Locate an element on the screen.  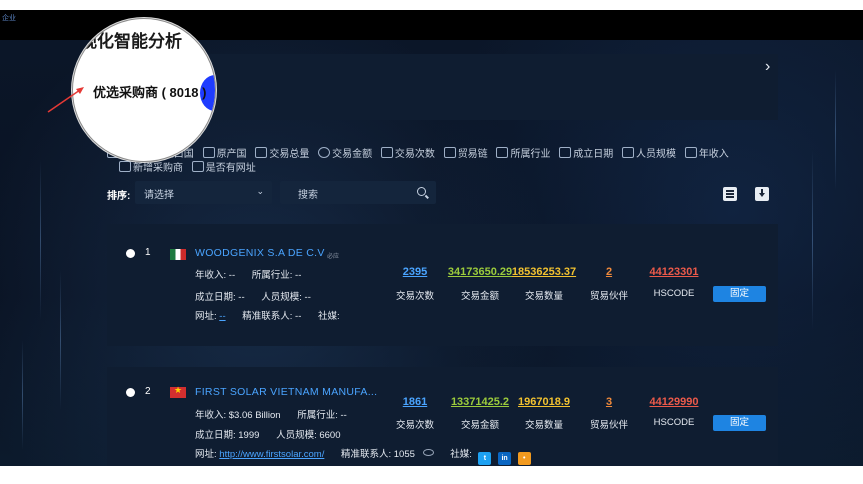
filter-label: 年收入 is located at coordinates (713, 154).